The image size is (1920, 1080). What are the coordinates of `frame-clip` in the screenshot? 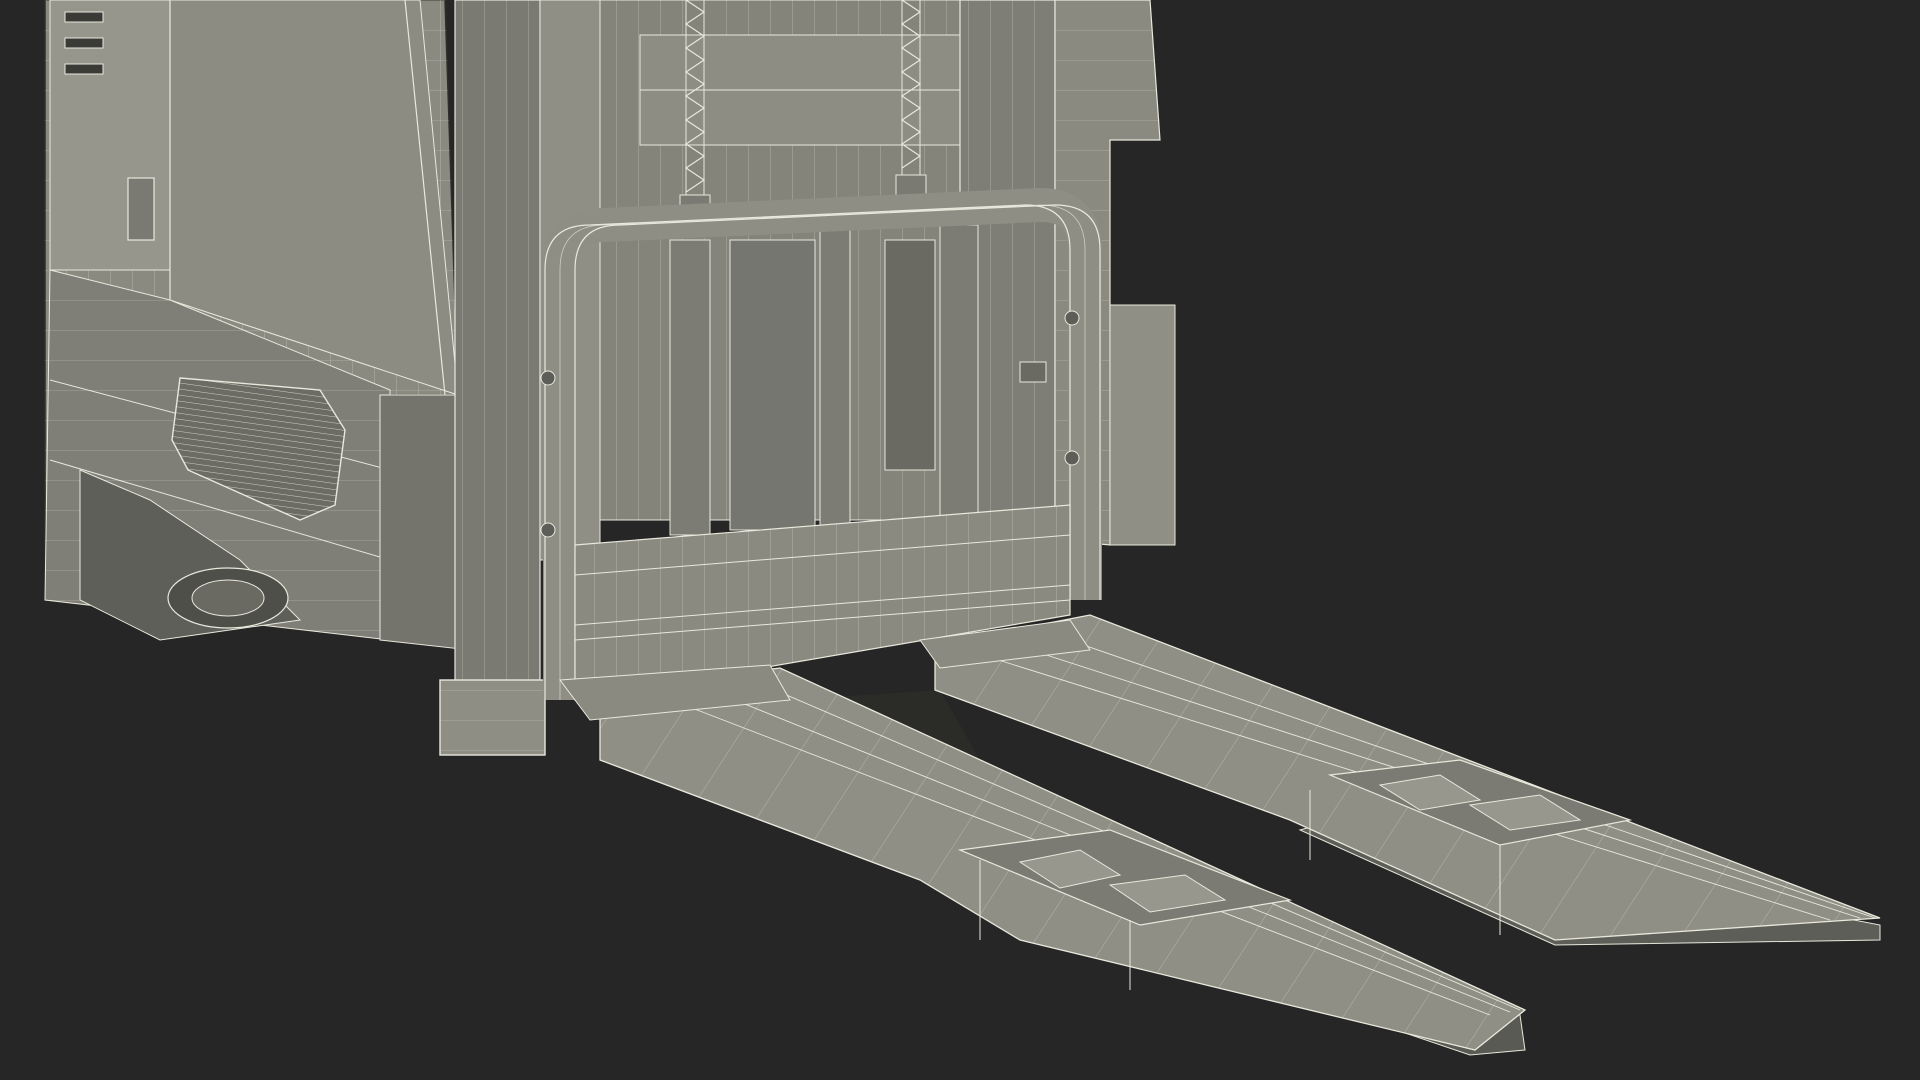 It's located at (1033, 372).